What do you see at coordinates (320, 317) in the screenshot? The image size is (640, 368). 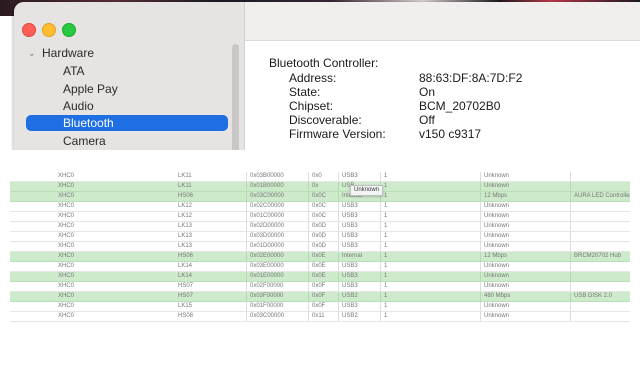 I see `table-row: XHC0 HS08 0x03C00000 0x11 USB2 1 Unknown` at bounding box center [320, 317].